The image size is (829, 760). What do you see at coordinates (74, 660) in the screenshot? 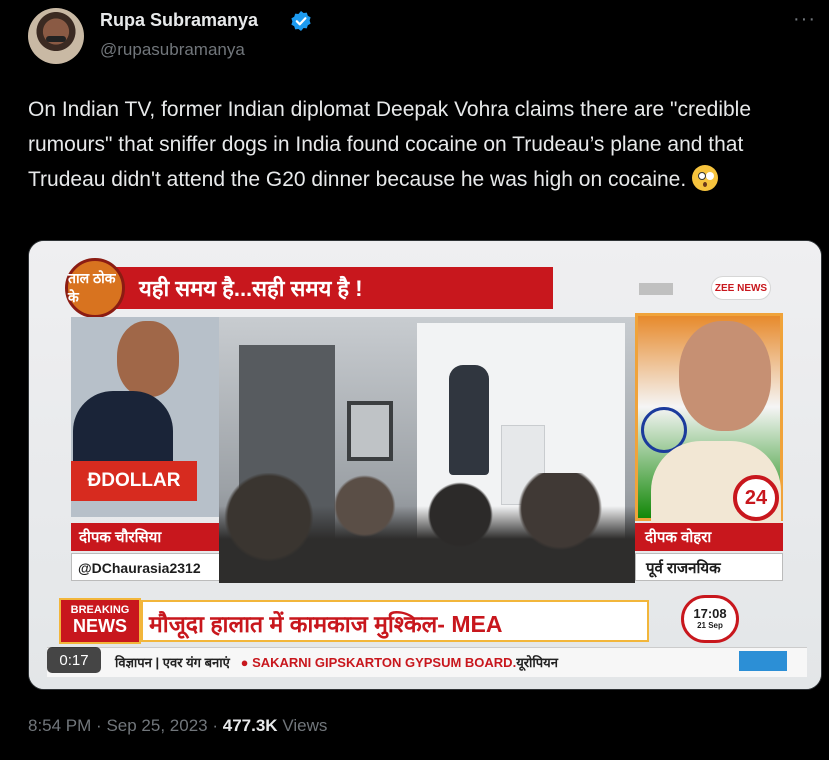
I see `video-duration: 0:17` at bounding box center [74, 660].